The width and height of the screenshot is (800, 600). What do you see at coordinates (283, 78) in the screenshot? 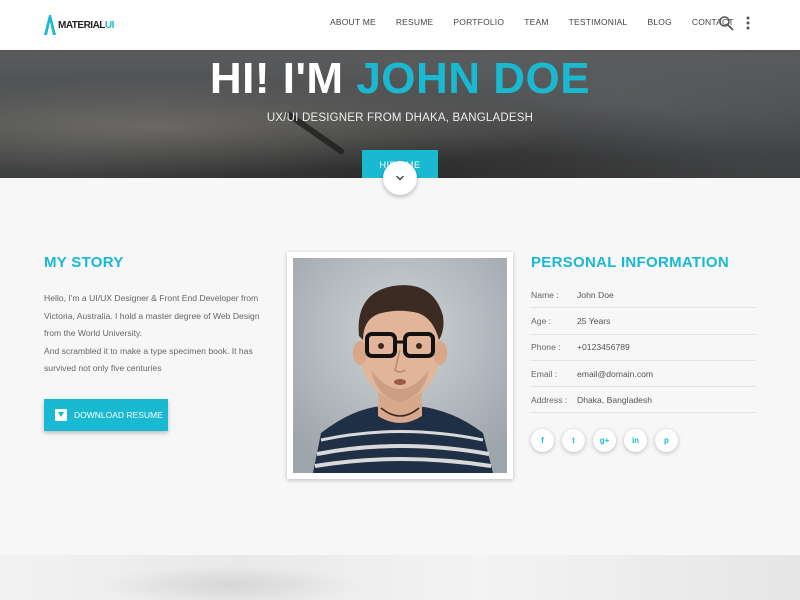
I see `hero-title-prefix: HI! I'M` at bounding box center [283, 78].